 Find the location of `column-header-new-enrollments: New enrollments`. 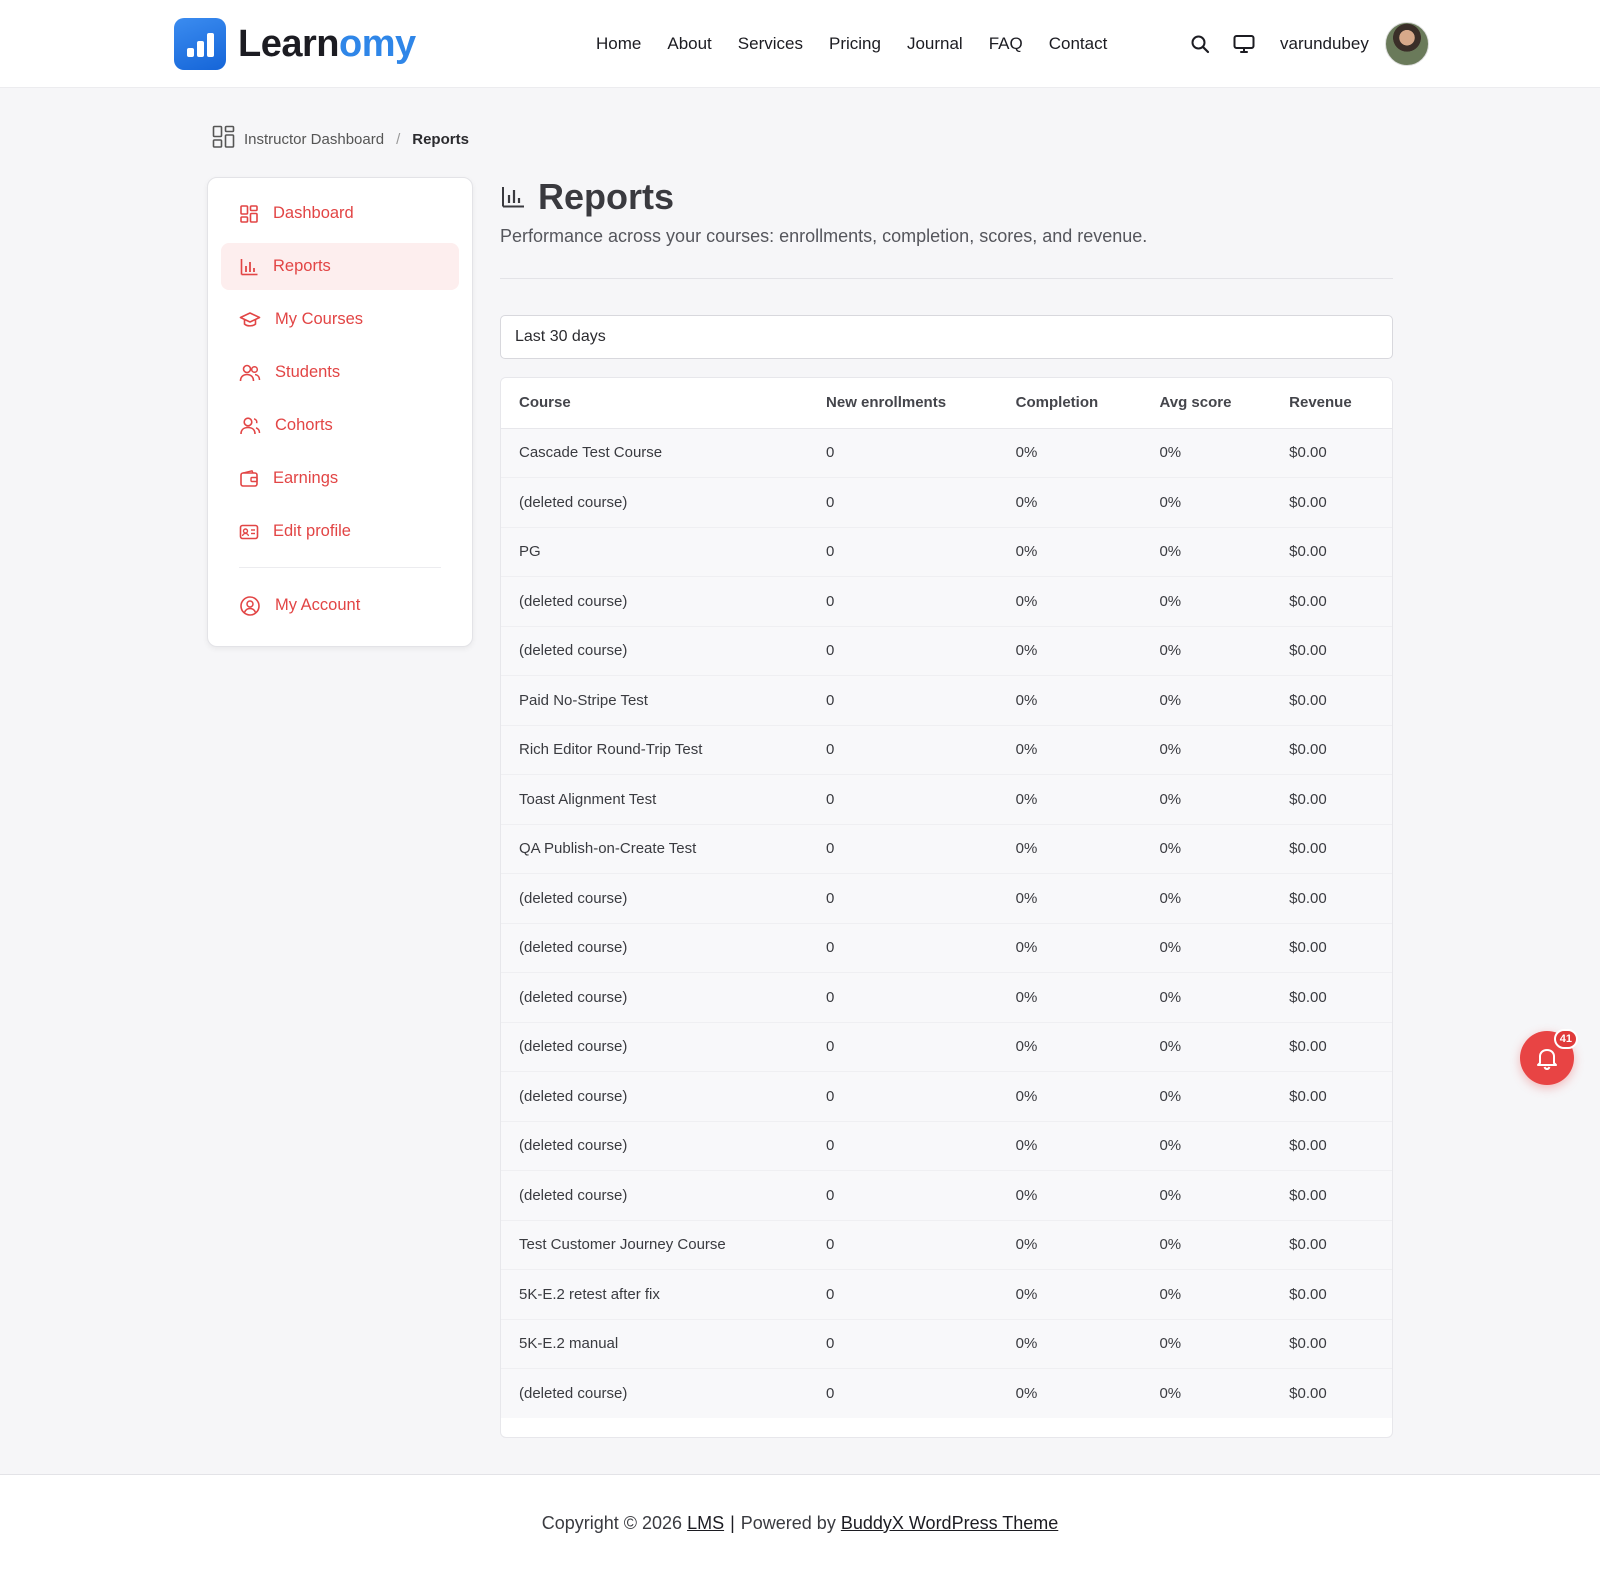

column-header-new-enrollments: New enrollments is located at coordinates (903, 403).